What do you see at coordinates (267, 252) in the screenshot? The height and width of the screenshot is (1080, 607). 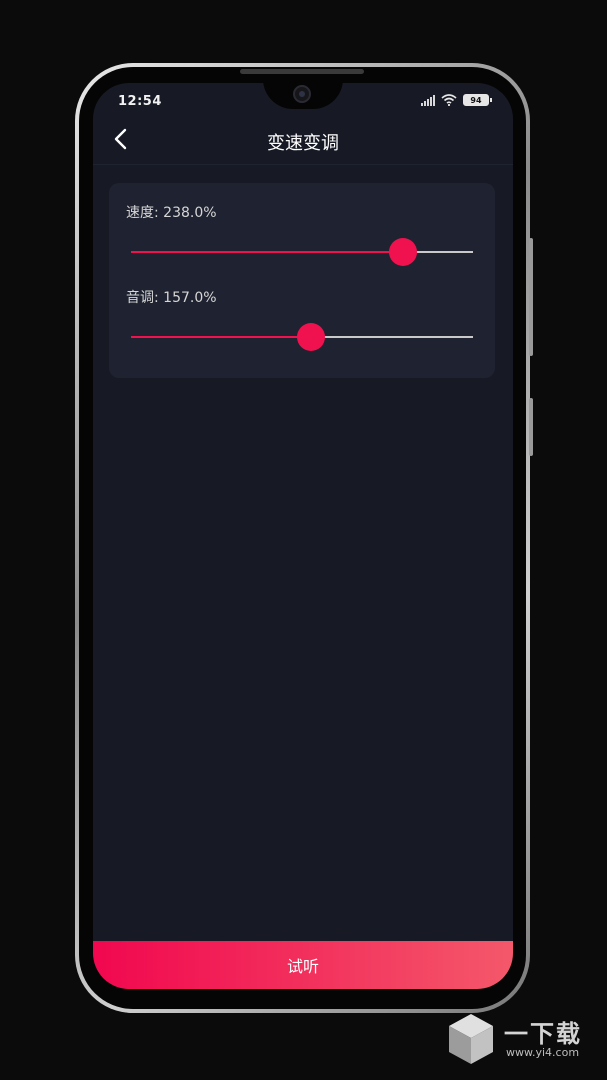 I see `speed-slider-fill` at bounding box center [267, 252].